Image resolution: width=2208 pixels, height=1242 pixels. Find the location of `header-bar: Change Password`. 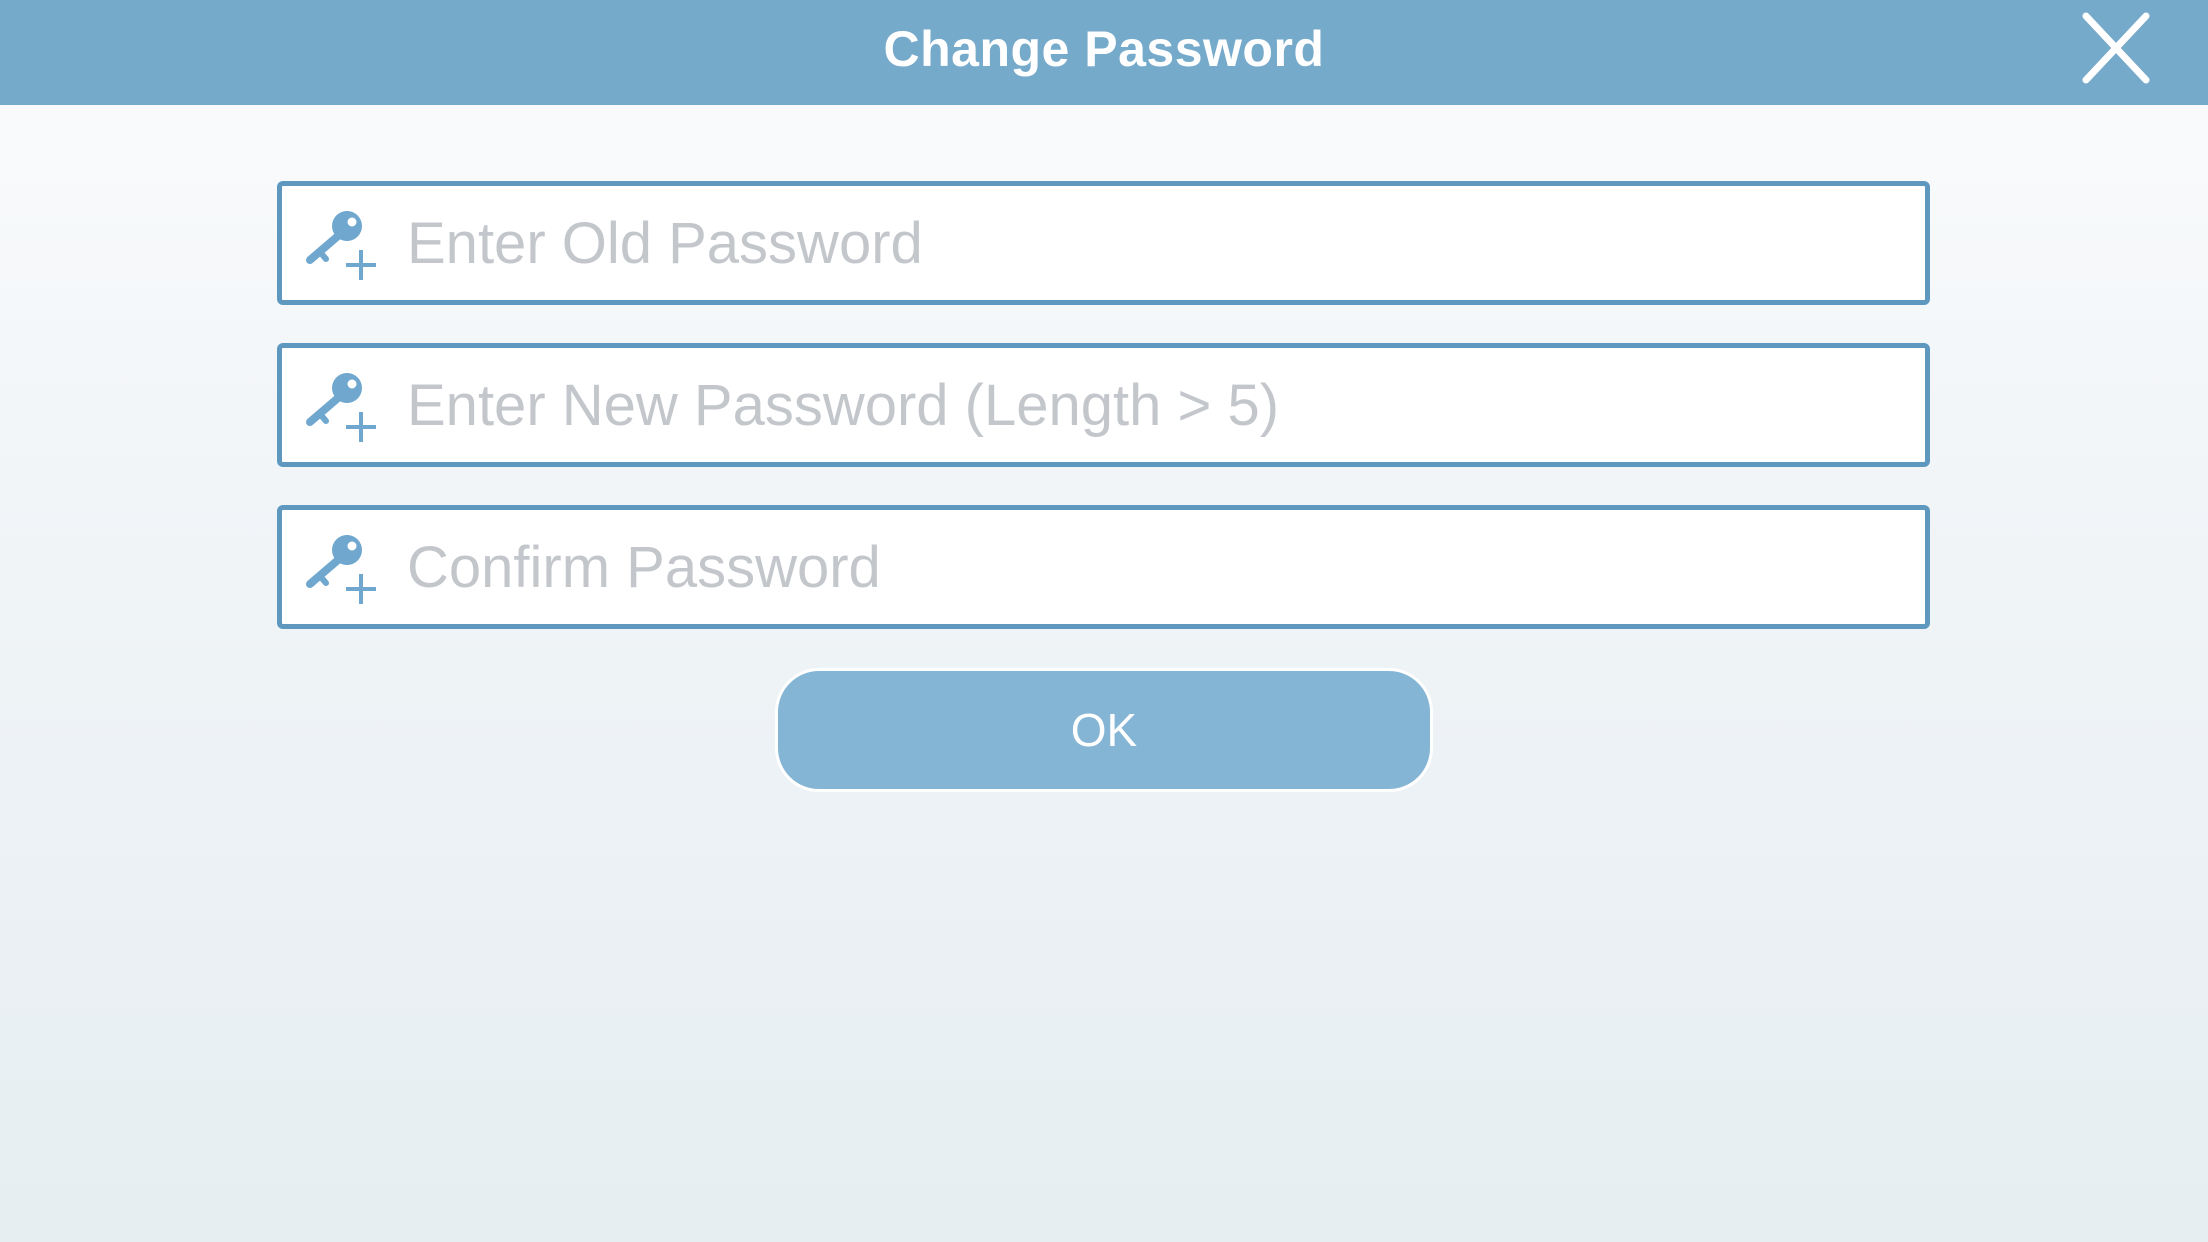

header-bar: Change Password is located at coordinates (1104, 52).